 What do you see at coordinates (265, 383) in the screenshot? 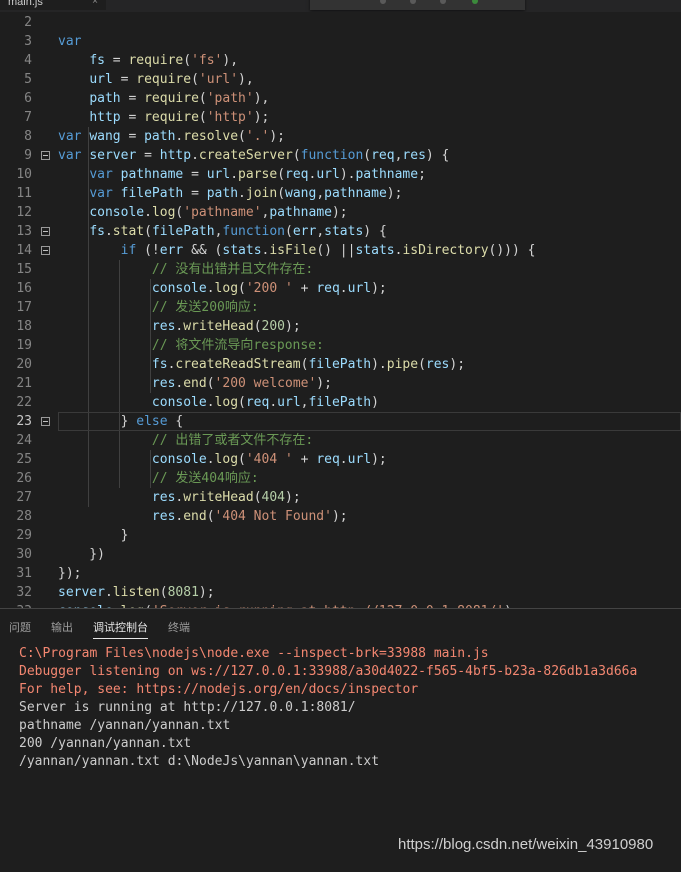
I see `code-token: '200 welcome'` at bounding box center [265, 383].